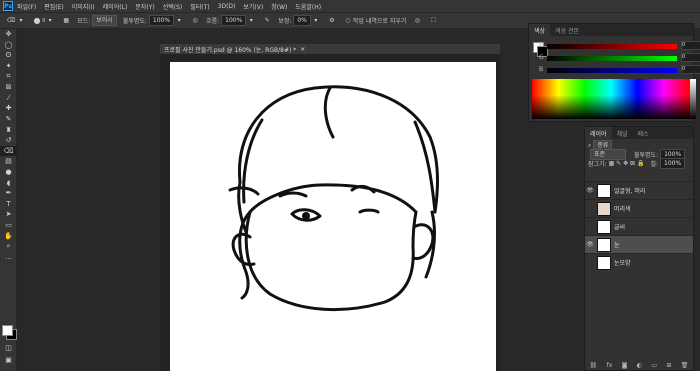  Describe the element at coordinates (66, 20) in the screenshot. I see `brush-settings-icon: ▦` at that location.